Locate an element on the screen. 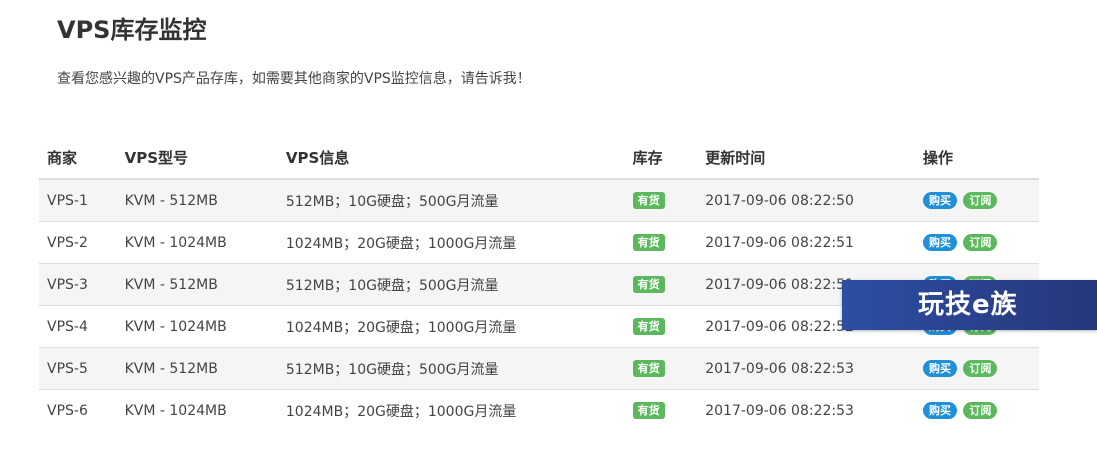  header-actions: 操作 is located at coordinates (976, 158).